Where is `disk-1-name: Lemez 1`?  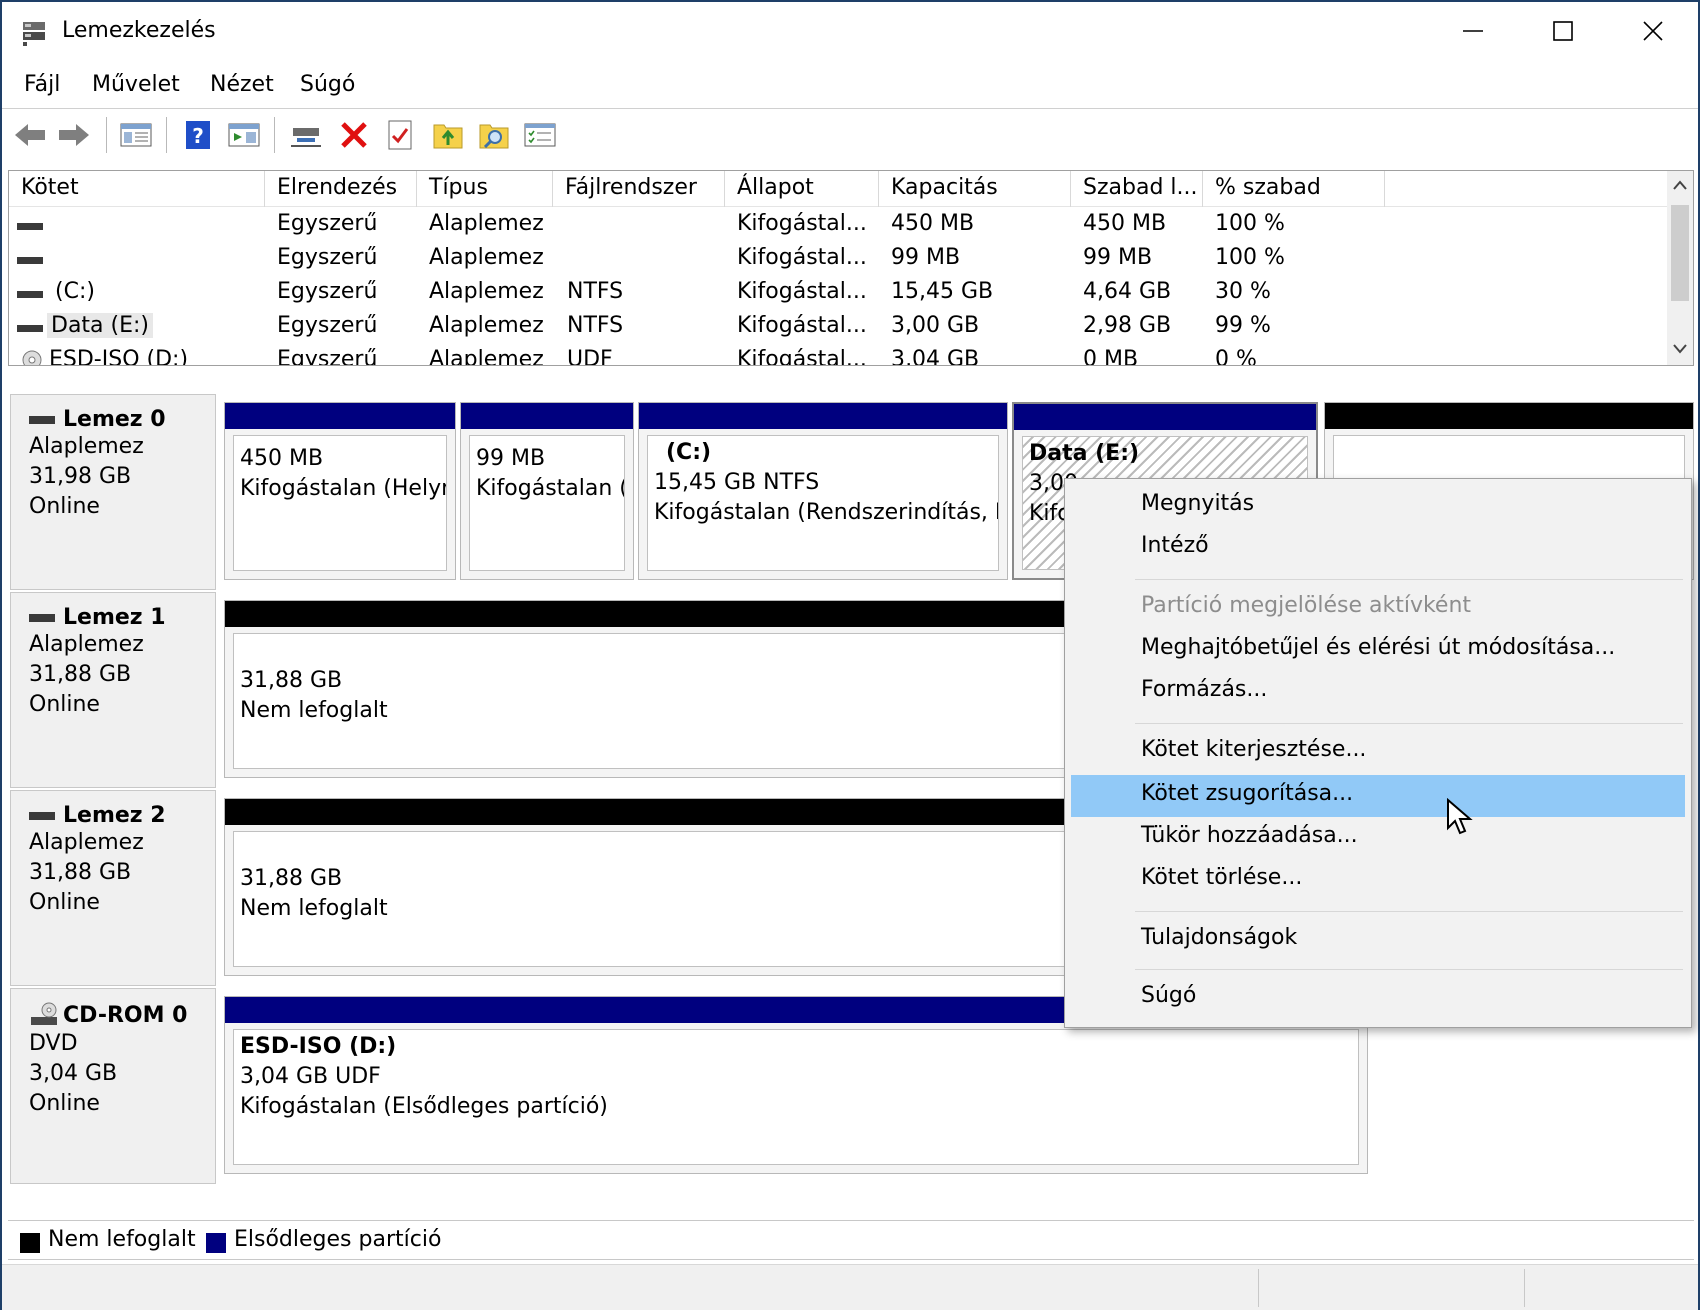 disk-1-name: Lemez 1 is located at coordinates (122, 617).